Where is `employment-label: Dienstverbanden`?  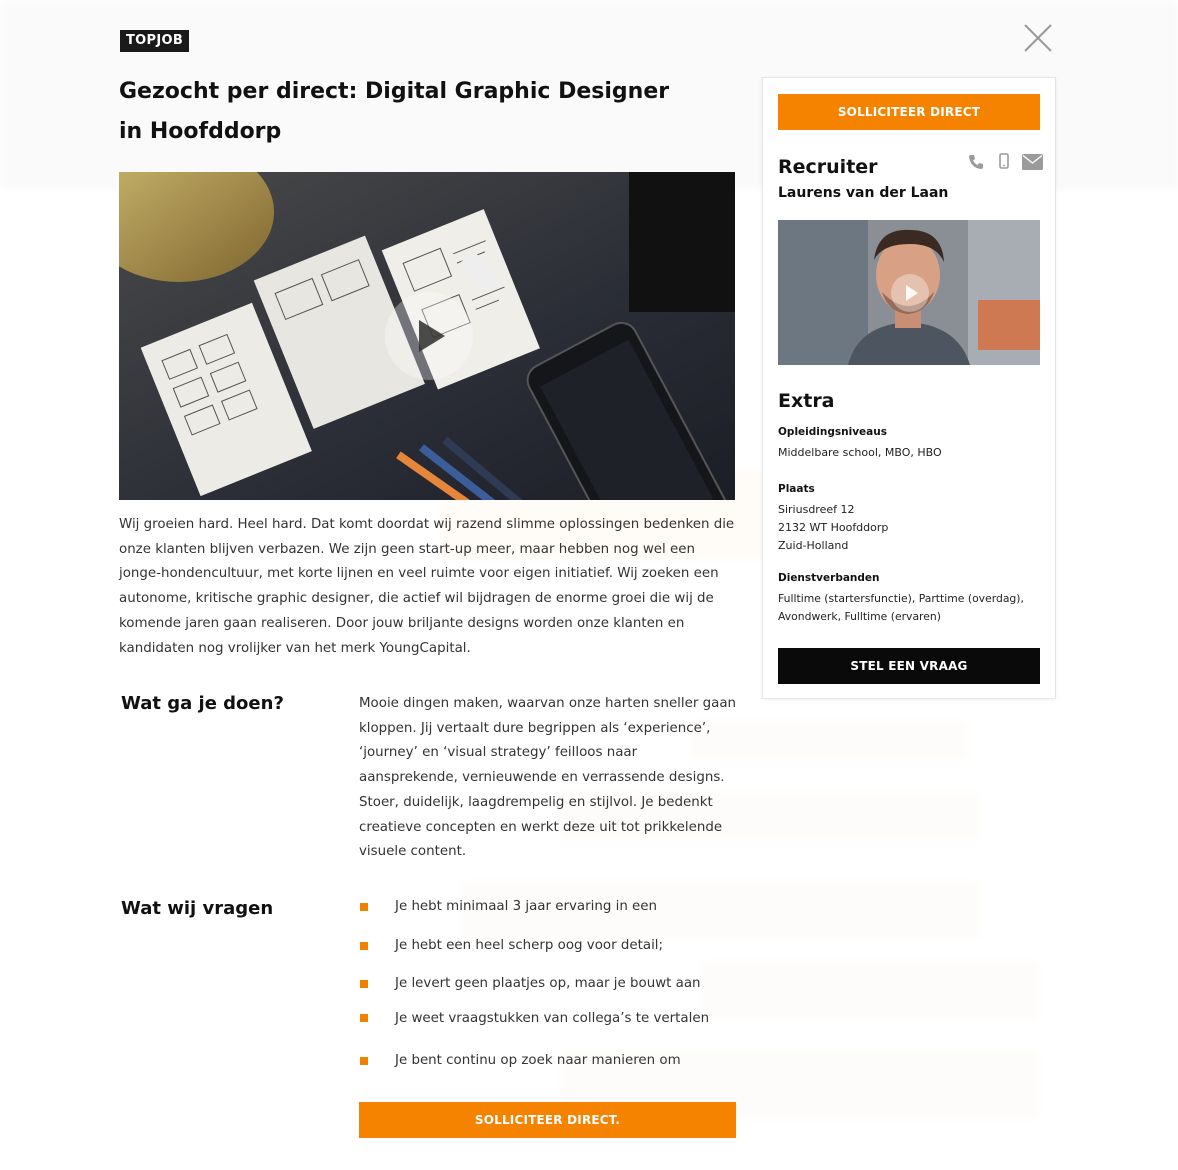 employment-label: Dienstverbanden is located at coordinates (829, 578).